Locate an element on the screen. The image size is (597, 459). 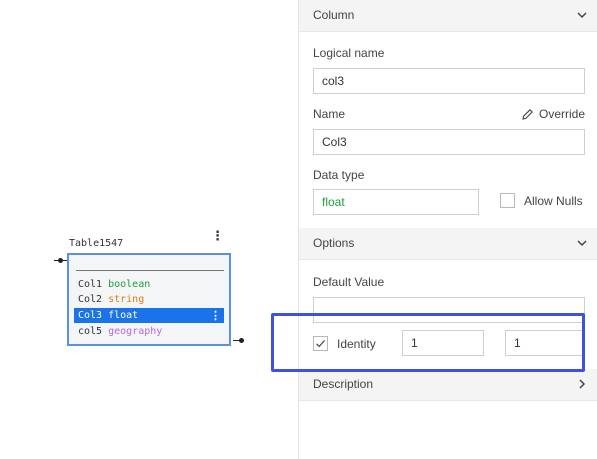
data-type-label: Data type is located at coordinates (339, 175).